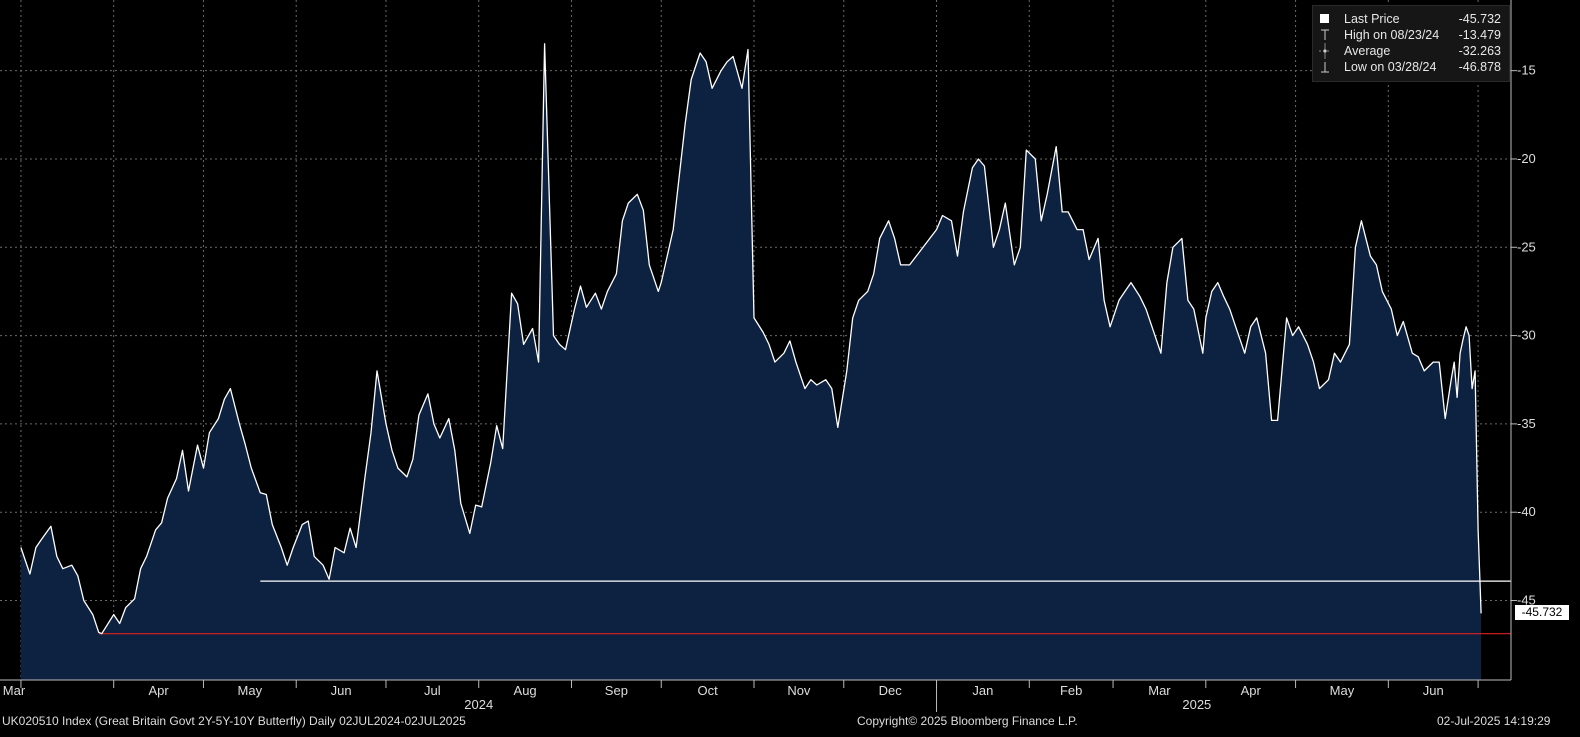  Describe the element at coordinates (799, 690) in the screenshot. I see `x-month-label: Nov` at that location.